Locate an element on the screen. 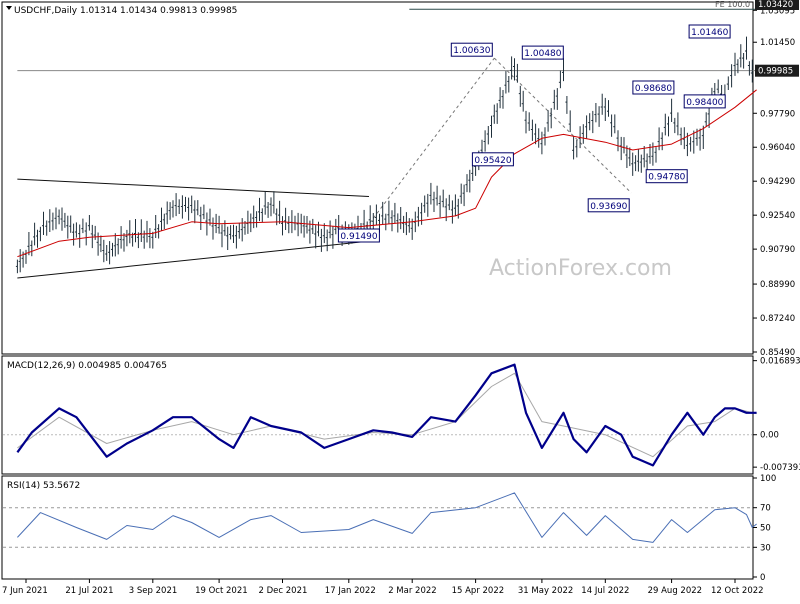  date-axis-label: 12 Oct 2022 is located at coordinates (737, 591).